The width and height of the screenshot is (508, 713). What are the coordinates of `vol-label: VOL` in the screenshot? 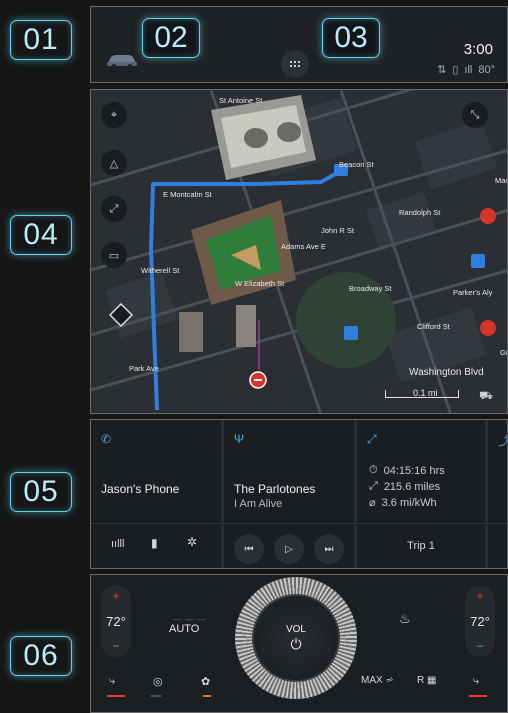 It's located at (295, 629).